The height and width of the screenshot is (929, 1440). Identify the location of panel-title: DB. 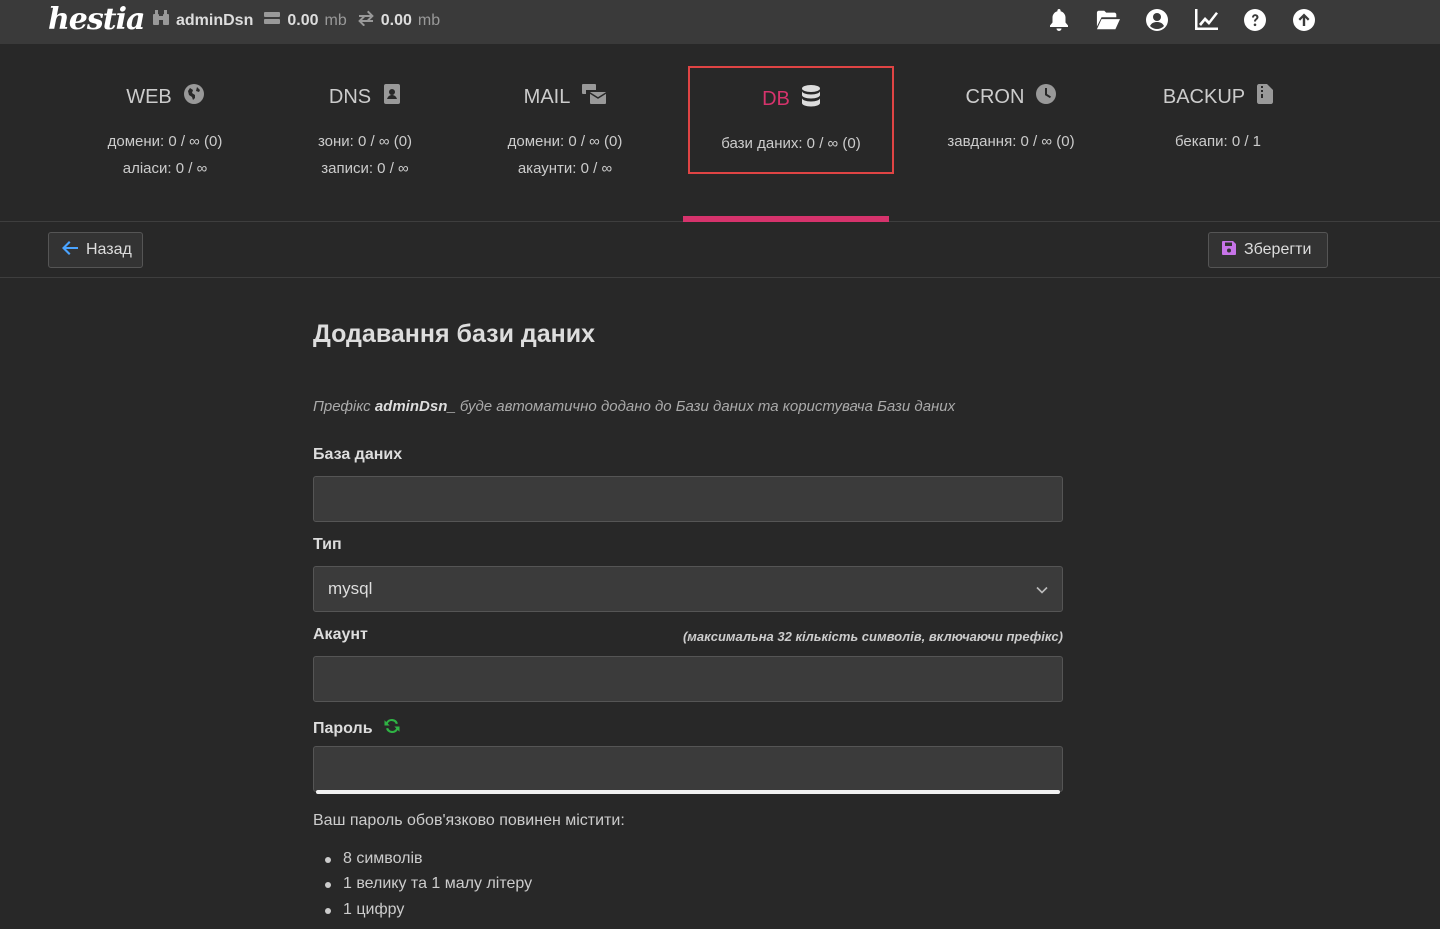
(776, 98).